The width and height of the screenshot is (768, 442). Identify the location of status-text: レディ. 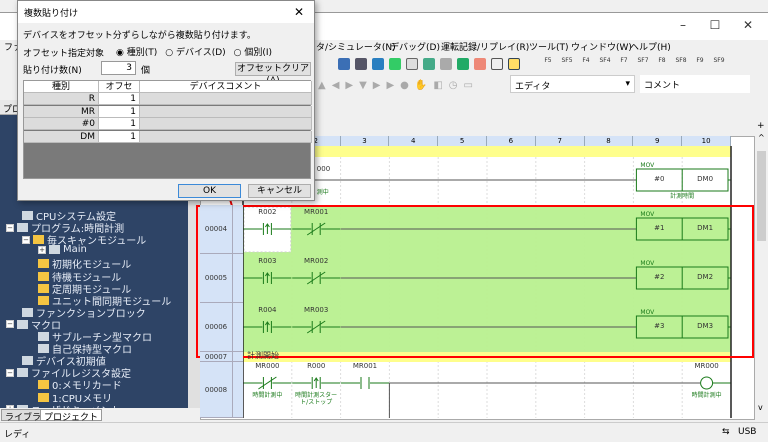
(17, 435).